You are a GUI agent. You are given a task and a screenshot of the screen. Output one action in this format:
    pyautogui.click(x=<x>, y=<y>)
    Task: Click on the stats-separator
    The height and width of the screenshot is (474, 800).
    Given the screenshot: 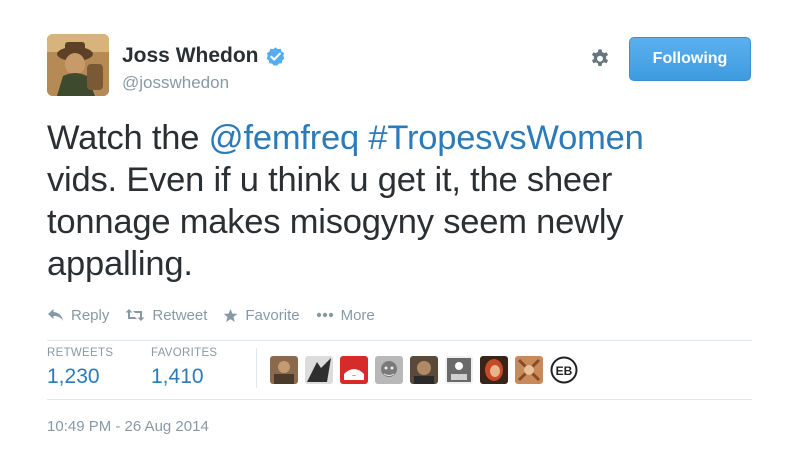 What is the action you would take?
    pyautogui.click(x=256, y=368)
    